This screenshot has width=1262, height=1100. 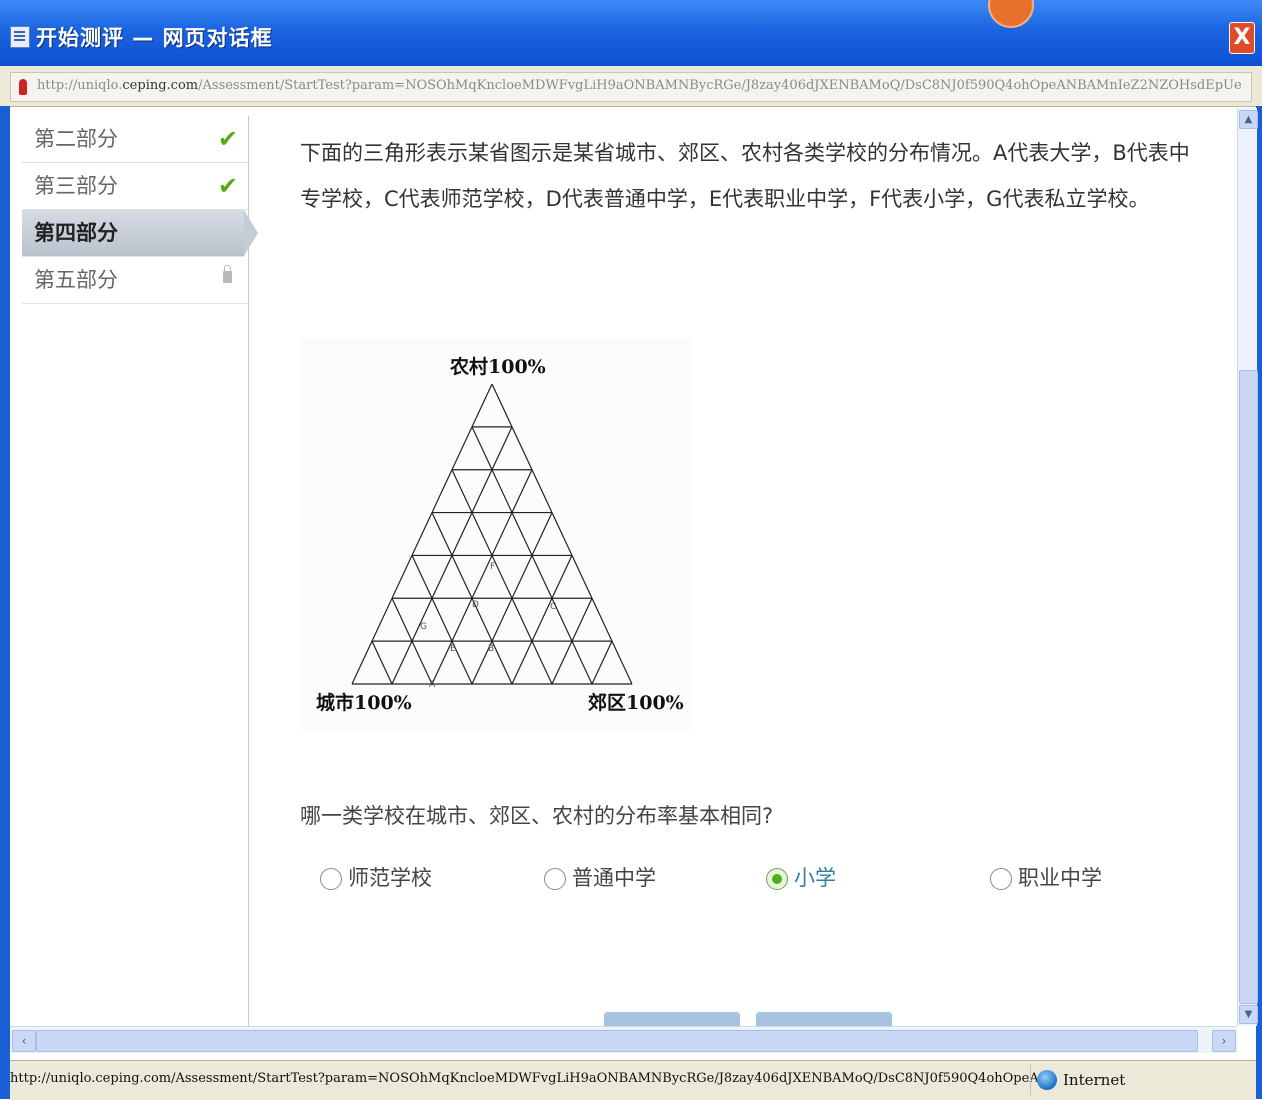 What do you see at coordinates (154, 38) in the screenshot?
I see `window-title: 开始测评 — 网页对话框` at bounding box center [154, 38].